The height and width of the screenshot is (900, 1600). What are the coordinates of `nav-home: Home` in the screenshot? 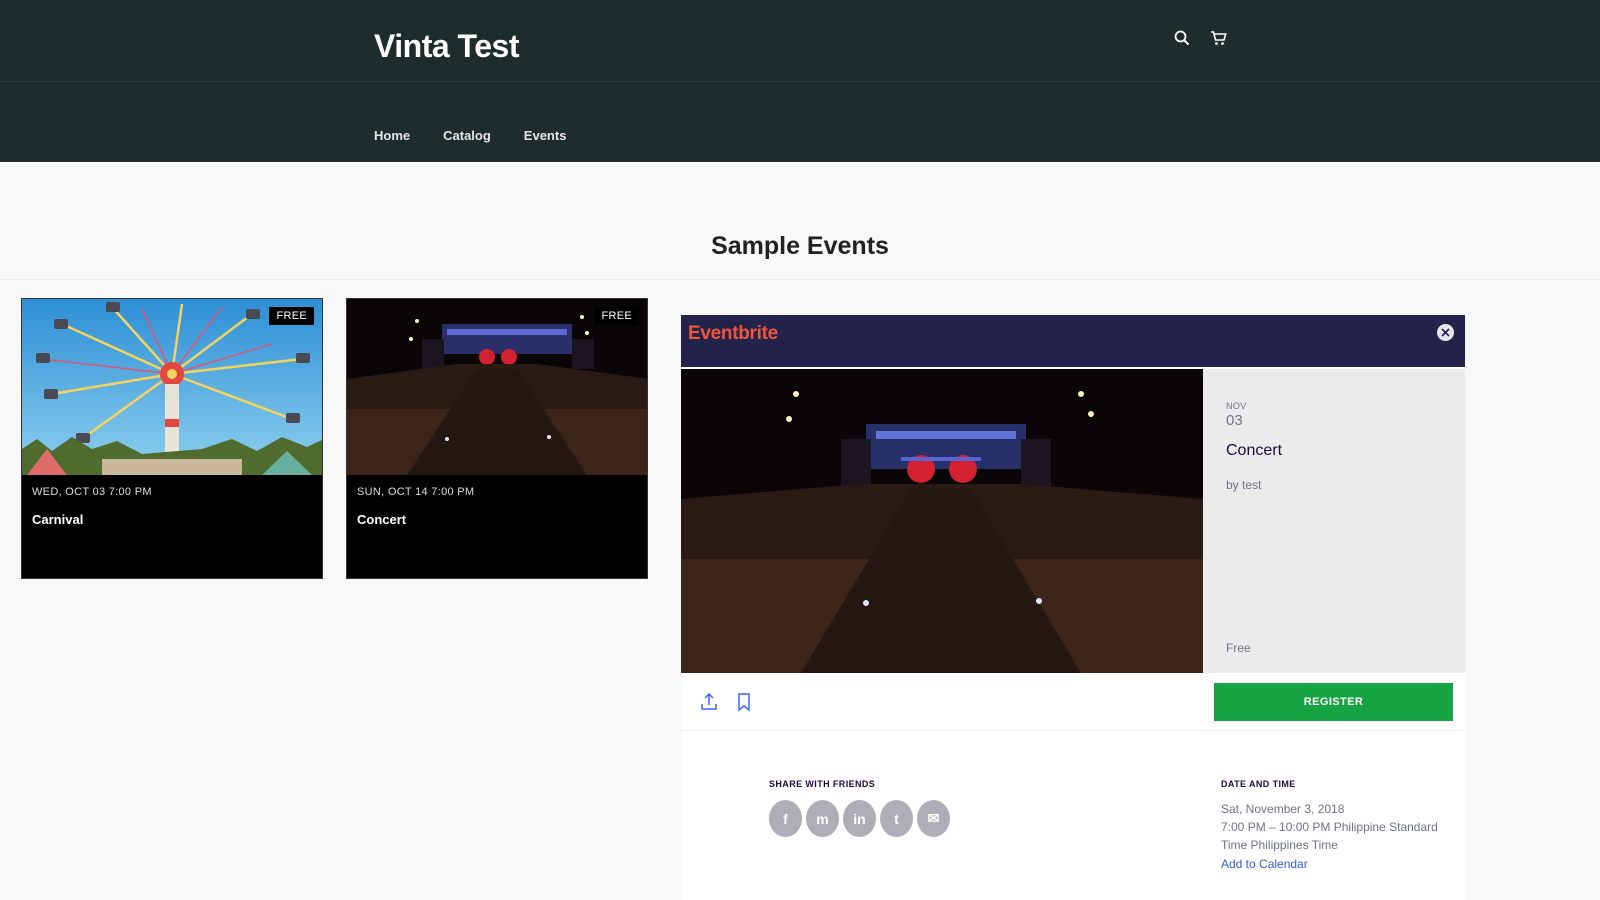 It's located at (392, 135).